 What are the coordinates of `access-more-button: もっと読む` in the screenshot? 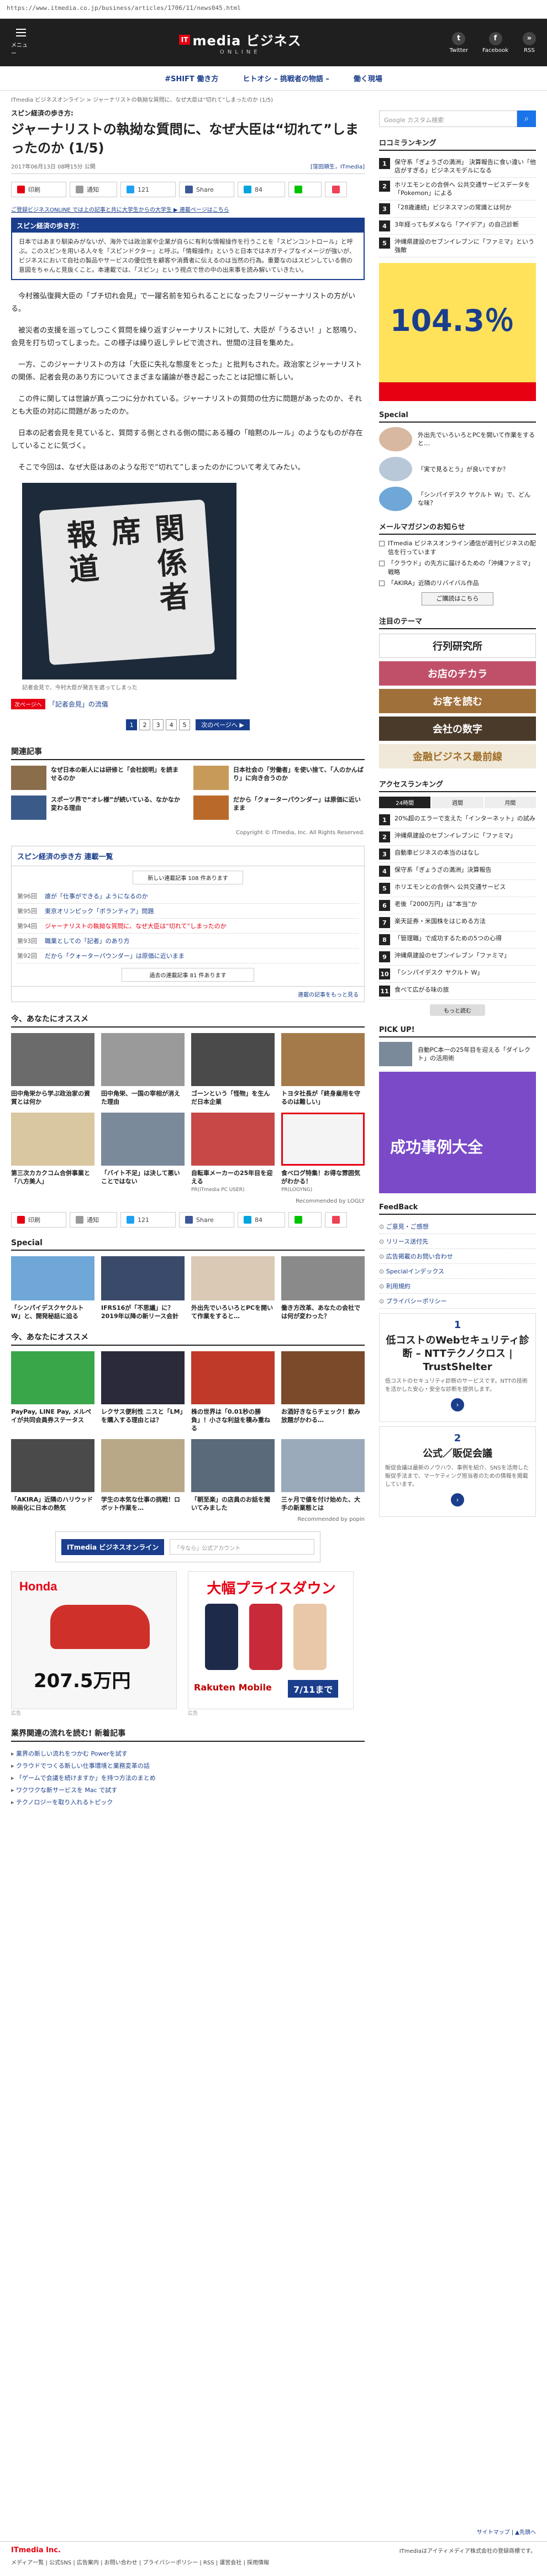 It's located at (457, 1010).